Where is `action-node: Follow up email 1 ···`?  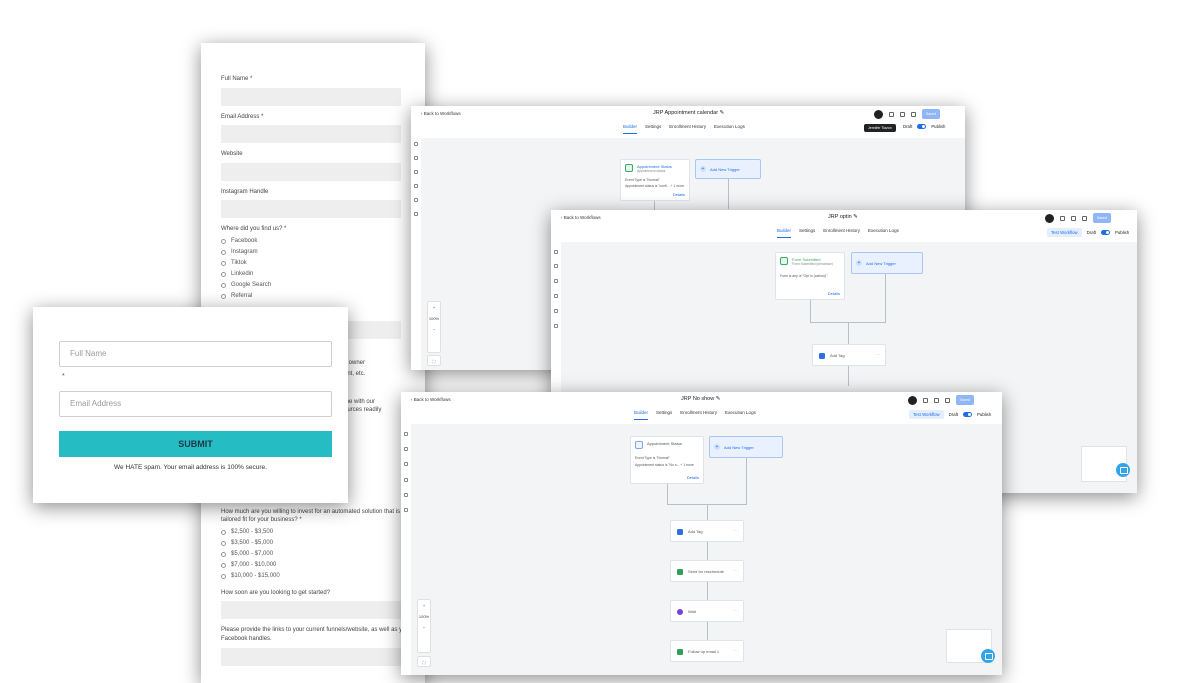 action-node: Follow up email 1 ··· is located at coordinates (707, 651).